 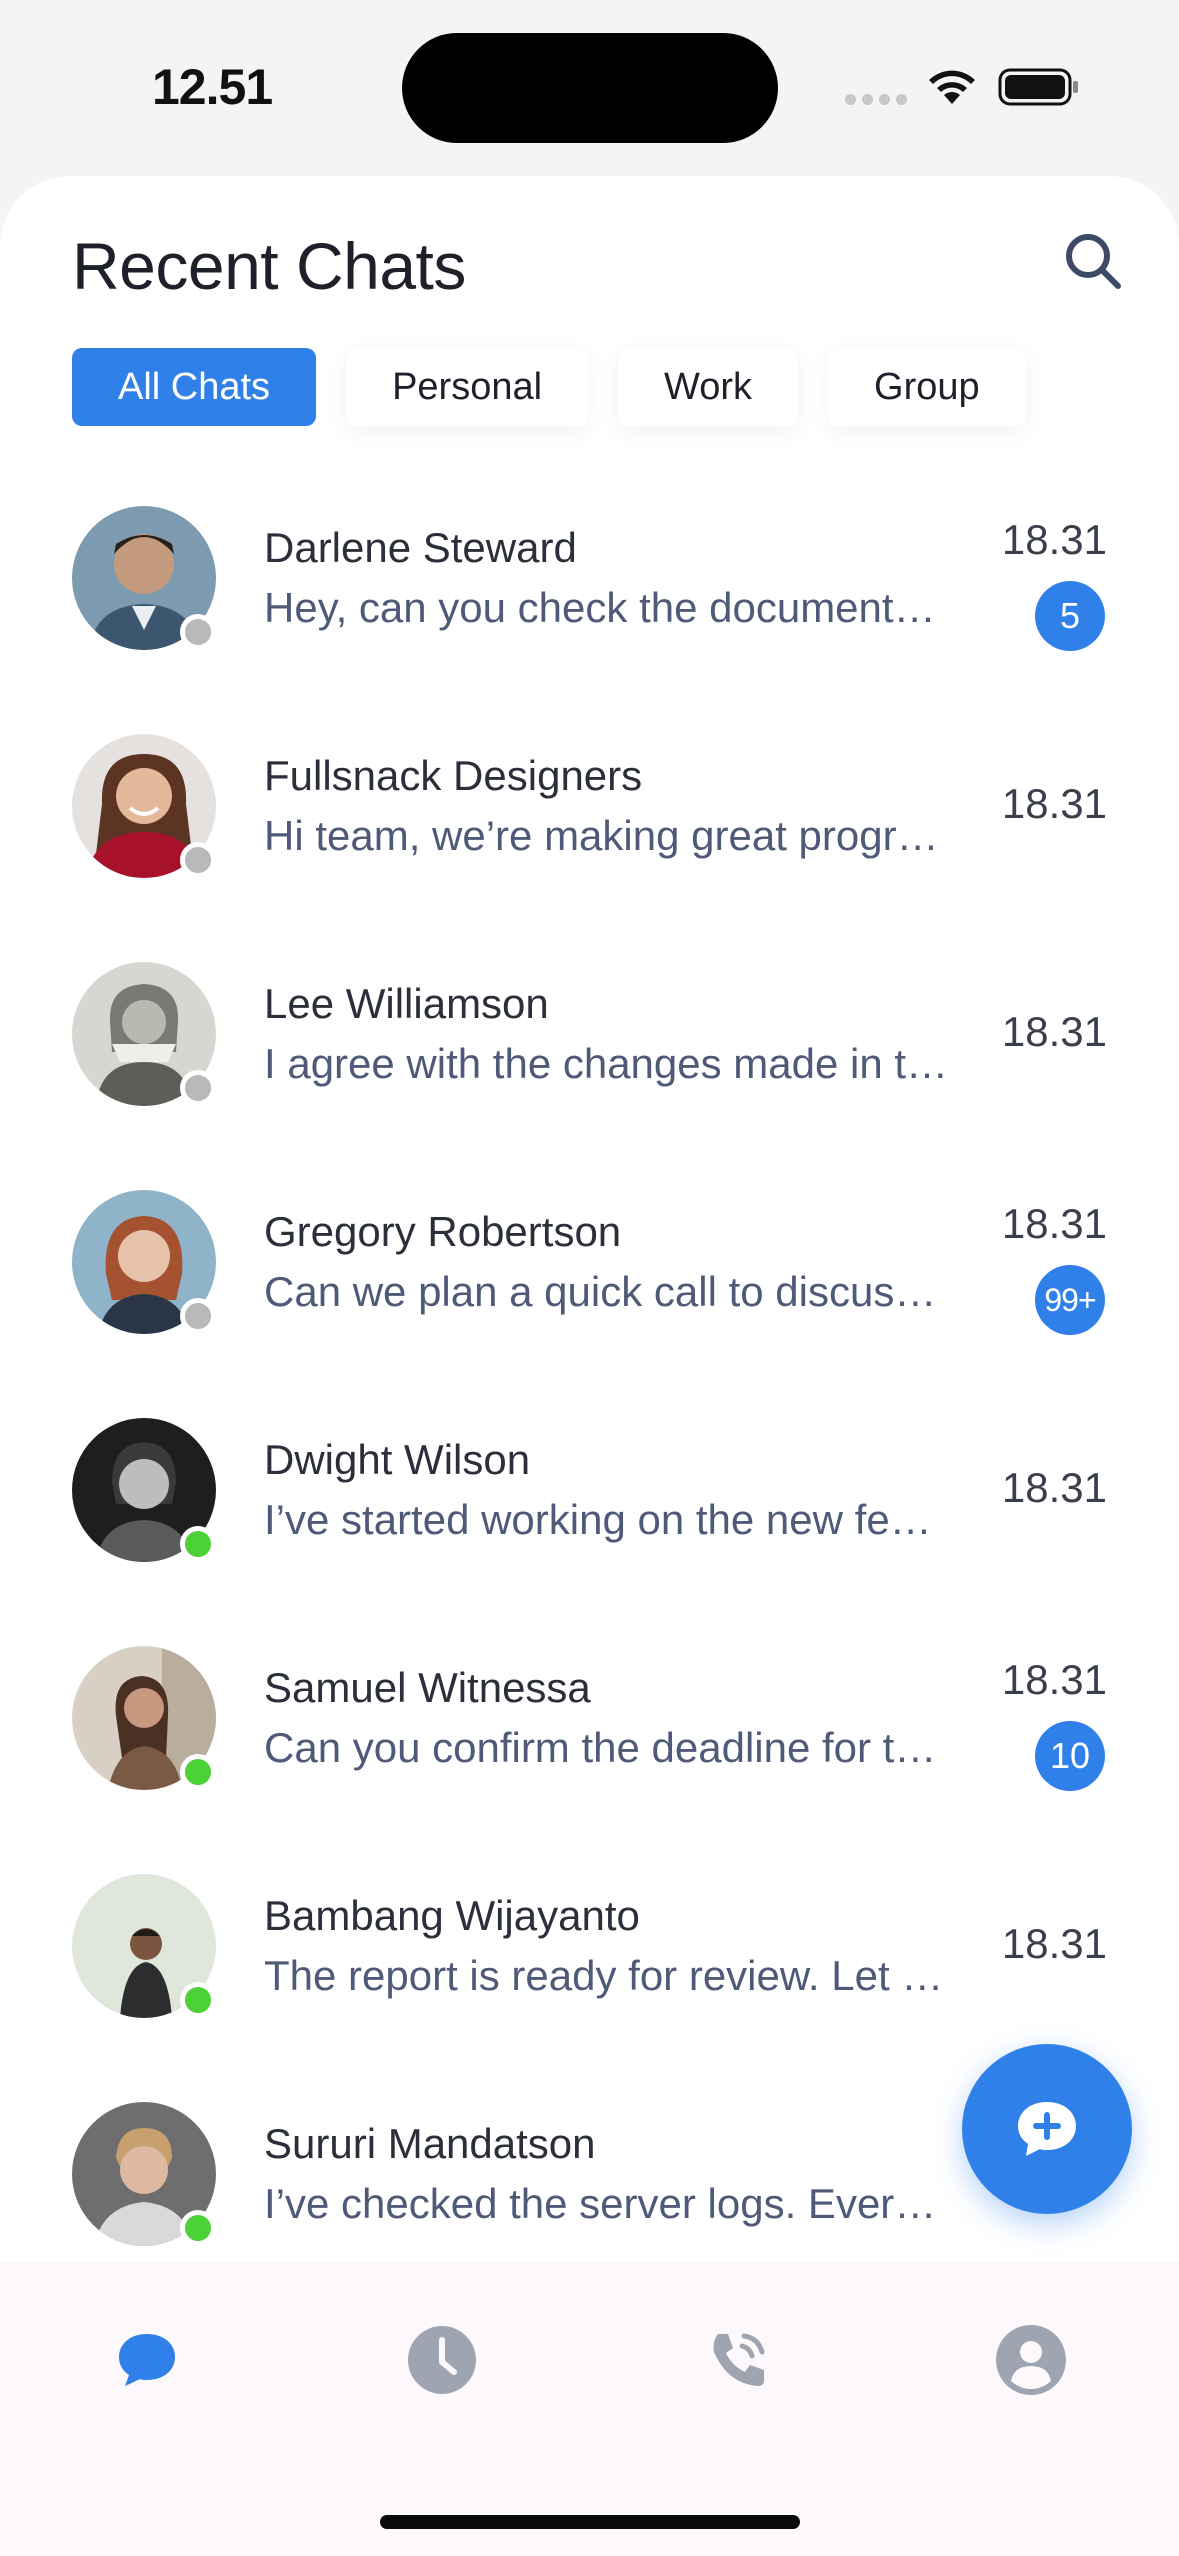 I want to click on clock-icon, so click(x=442, y=2360).